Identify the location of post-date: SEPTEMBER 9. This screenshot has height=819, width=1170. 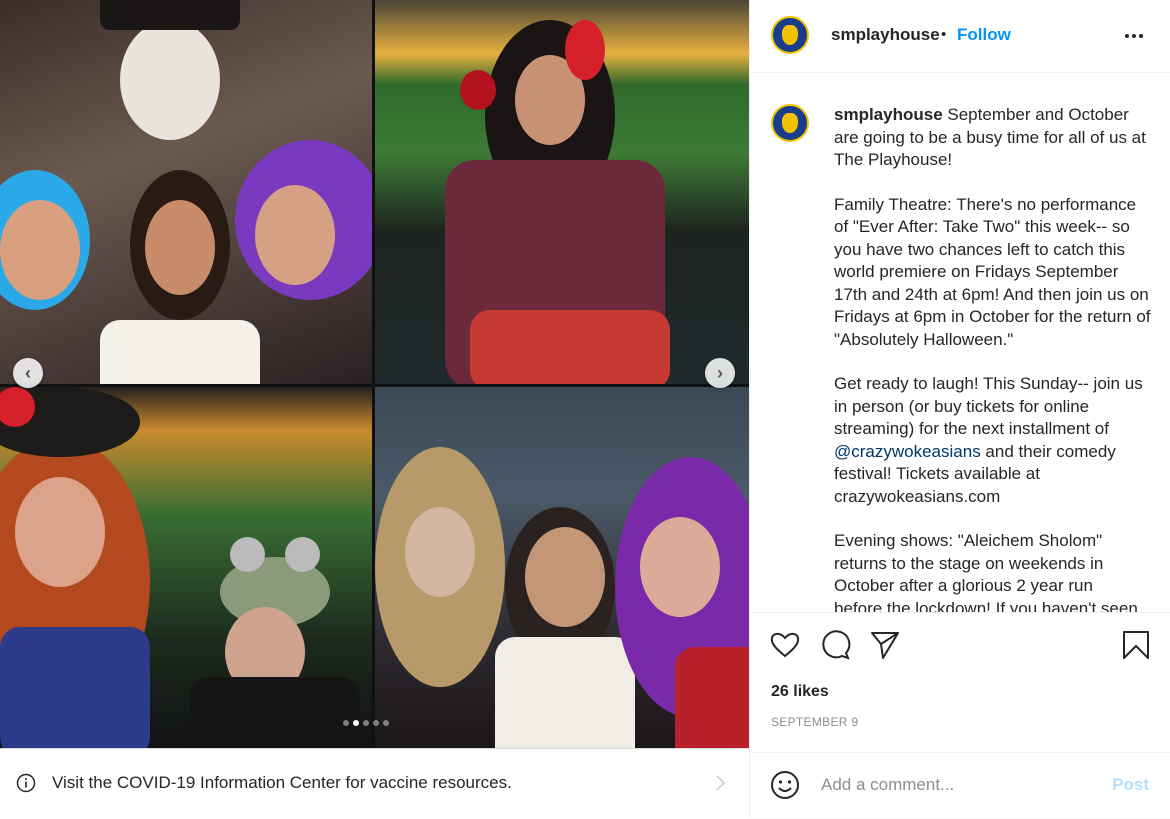
(814, 722).